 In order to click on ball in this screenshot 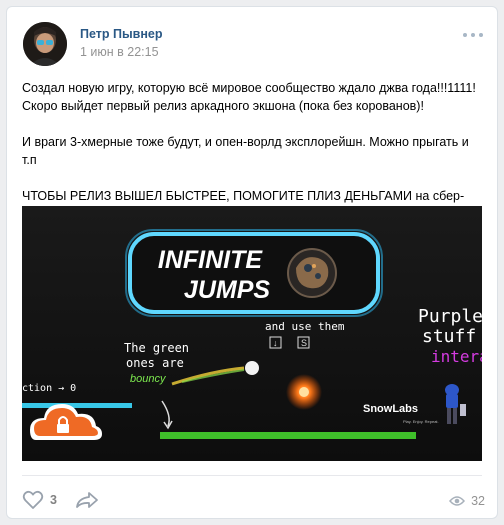, I will do `click(252, 368)`.